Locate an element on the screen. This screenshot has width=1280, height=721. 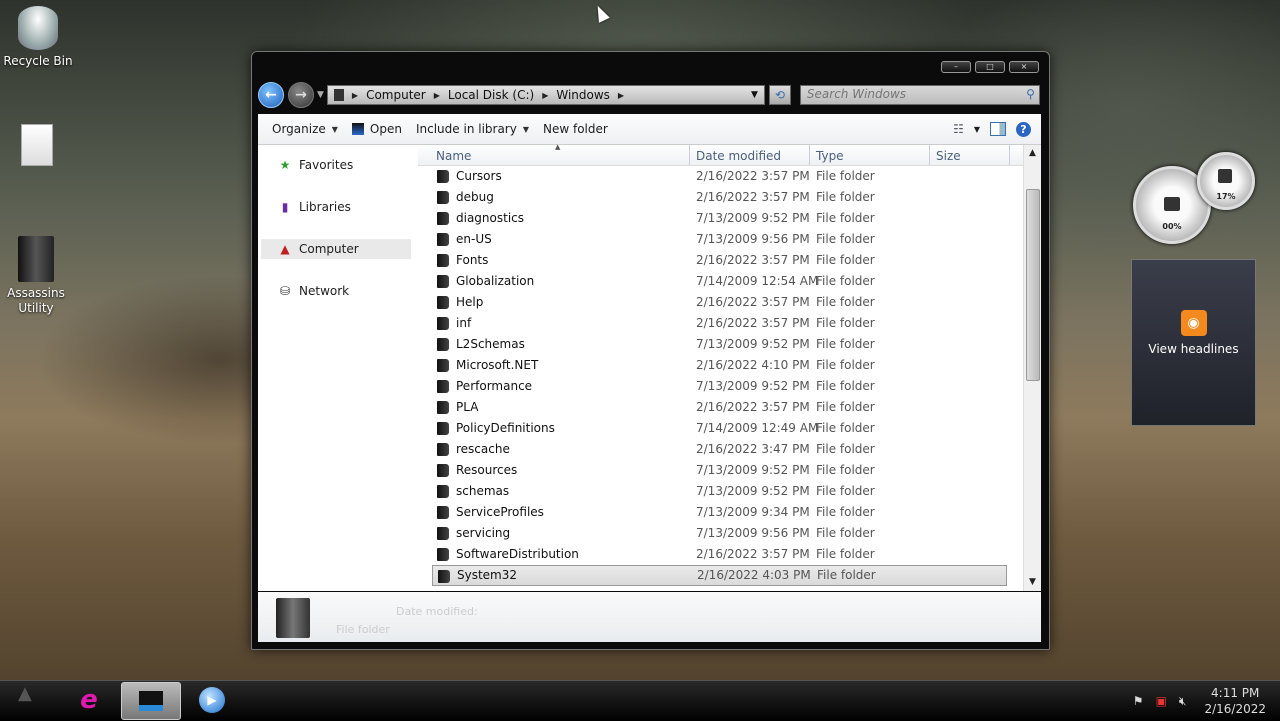
recent-pages-dropdown: ▼ is located at coordinates (320, 95).